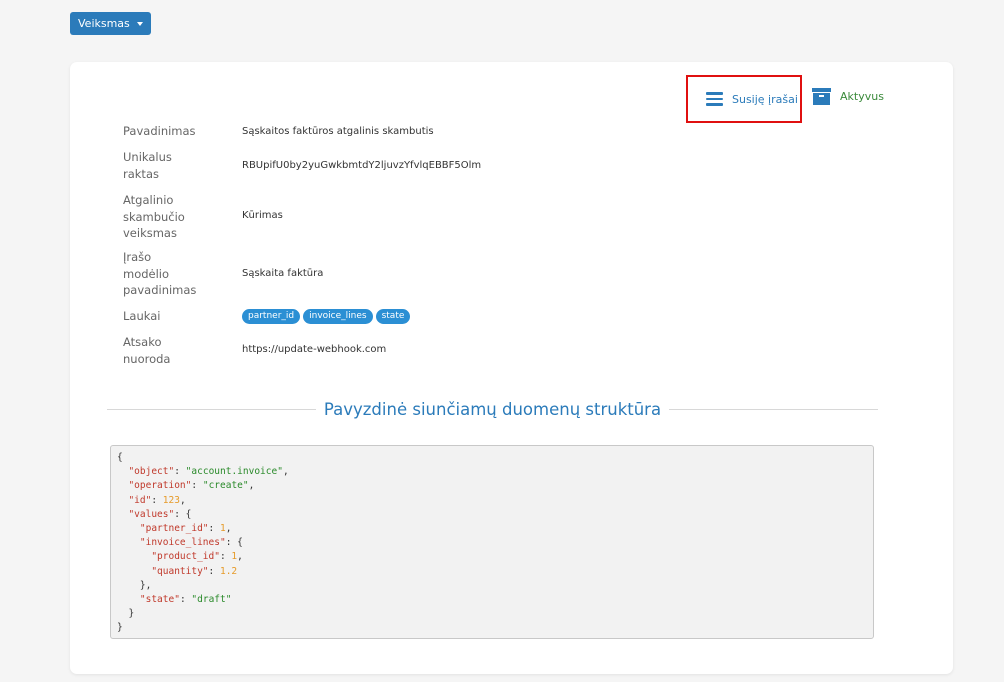 This screenshot has width=1004, height=682. Describe the element at coordinates (271, 316) in the screenshot. I see `tag-partner-id: partner_id` at that location.